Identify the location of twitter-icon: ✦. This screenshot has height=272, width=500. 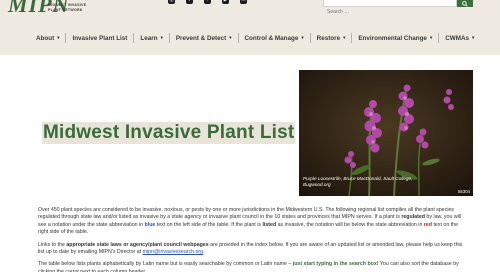
(207, 2).